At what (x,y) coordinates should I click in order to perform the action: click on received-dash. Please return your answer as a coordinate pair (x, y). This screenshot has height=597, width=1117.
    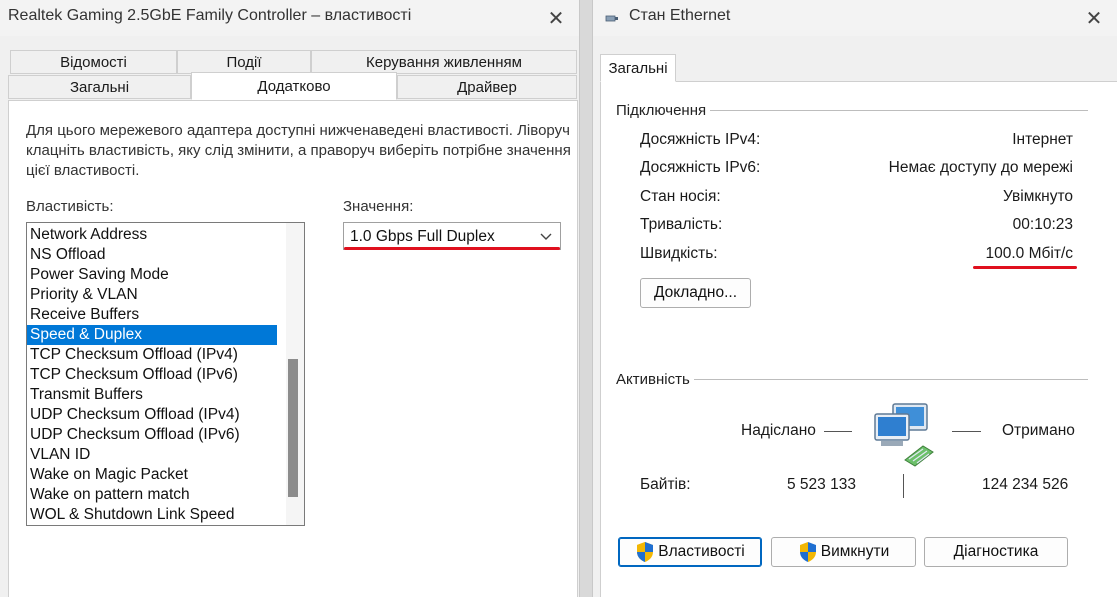
    Looking at the image, I should click on (966, 431).